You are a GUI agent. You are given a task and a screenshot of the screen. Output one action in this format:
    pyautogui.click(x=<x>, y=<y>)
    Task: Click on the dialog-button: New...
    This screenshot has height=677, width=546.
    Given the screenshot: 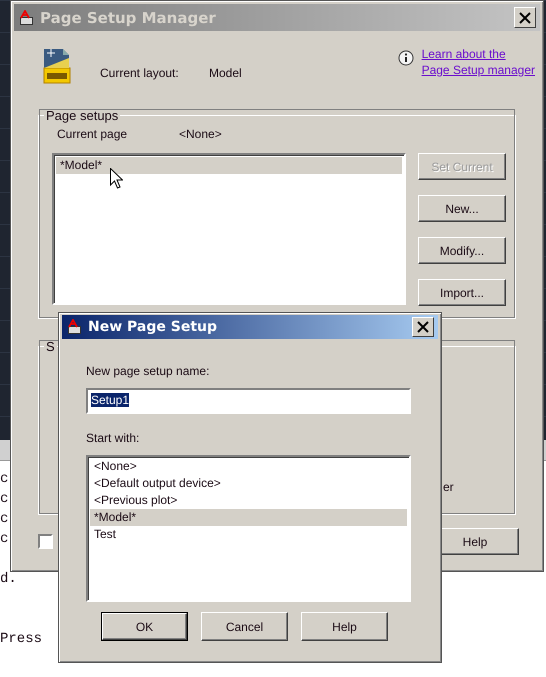 What is the action you would take?
    pyautogui.click(x=462, y=208)
    